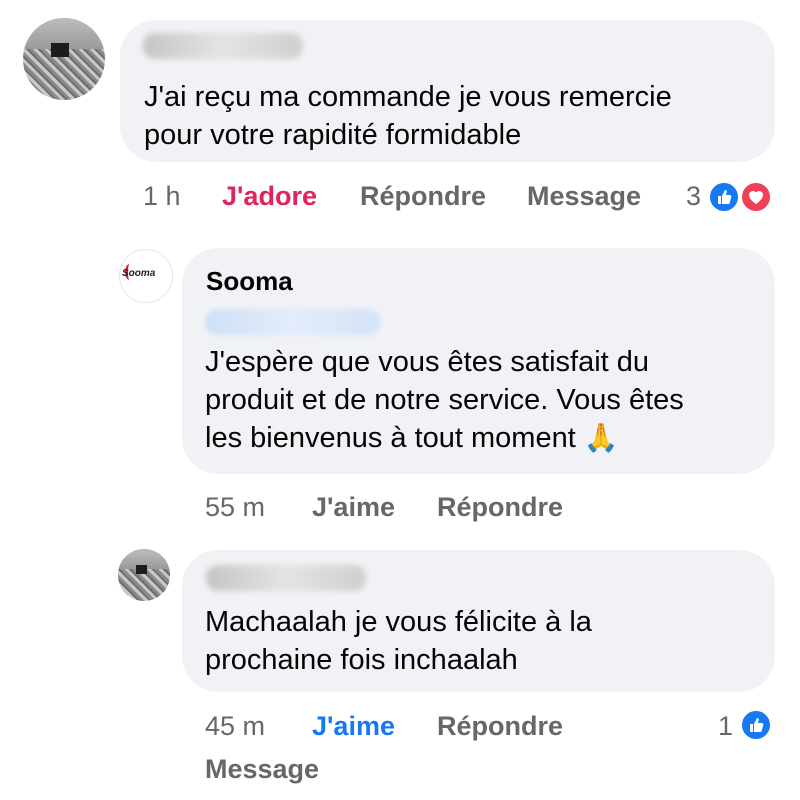  What do you see at coordinates (693, 196) in the screenshot?
I see `reaction-count: 3` at bounding box center [693, 196].